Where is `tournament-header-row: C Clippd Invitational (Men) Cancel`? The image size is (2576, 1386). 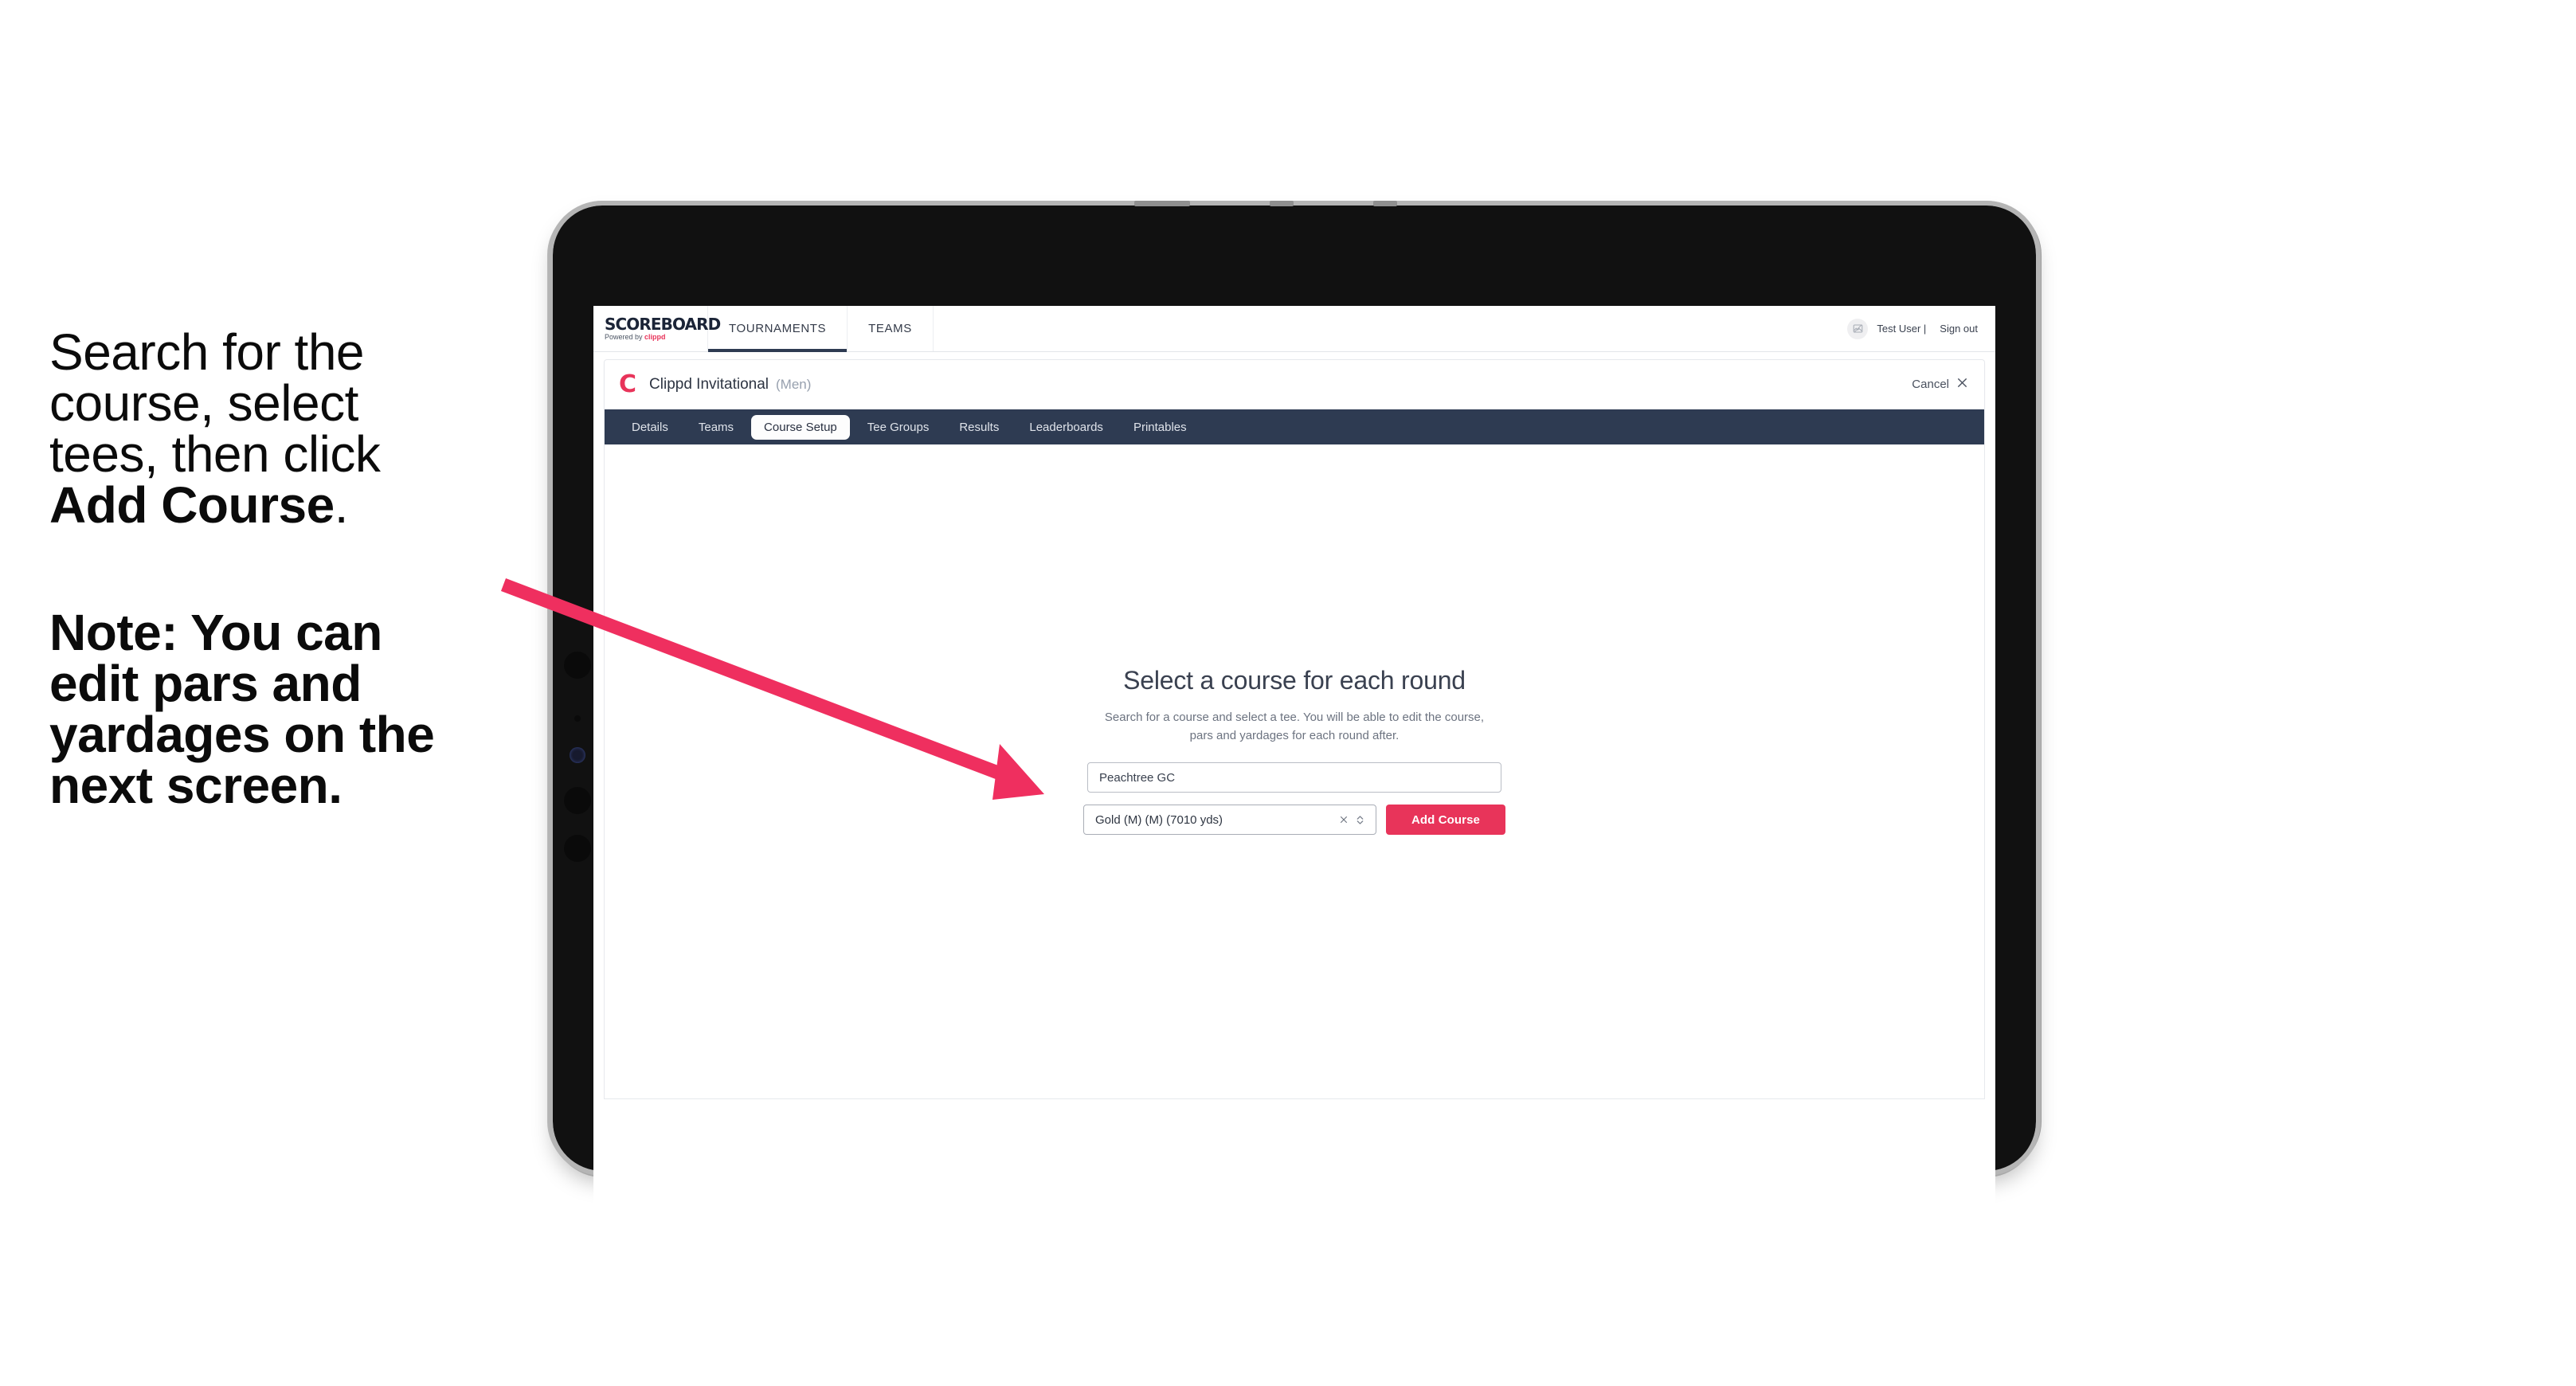
tournament-header-row: C Clippd Invitational (Men) Cancel is located at coordinates (1294, 384).